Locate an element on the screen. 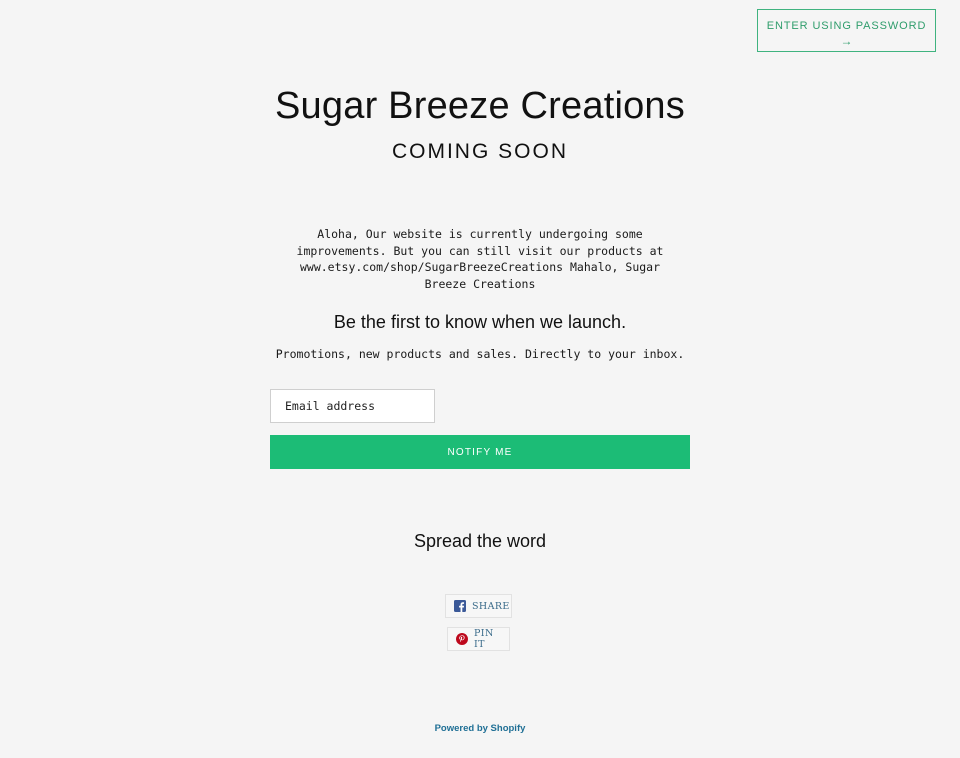 The width and height of the screenshot is (960, 758). notify-me-button: NOTIFY ME is located at coordinates (480, 452).